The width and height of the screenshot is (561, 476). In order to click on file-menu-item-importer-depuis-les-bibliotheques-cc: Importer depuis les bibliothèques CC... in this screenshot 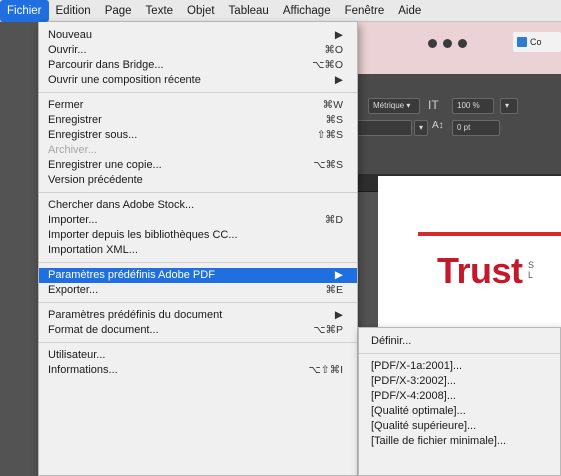, I will do `click(198, 235)`.